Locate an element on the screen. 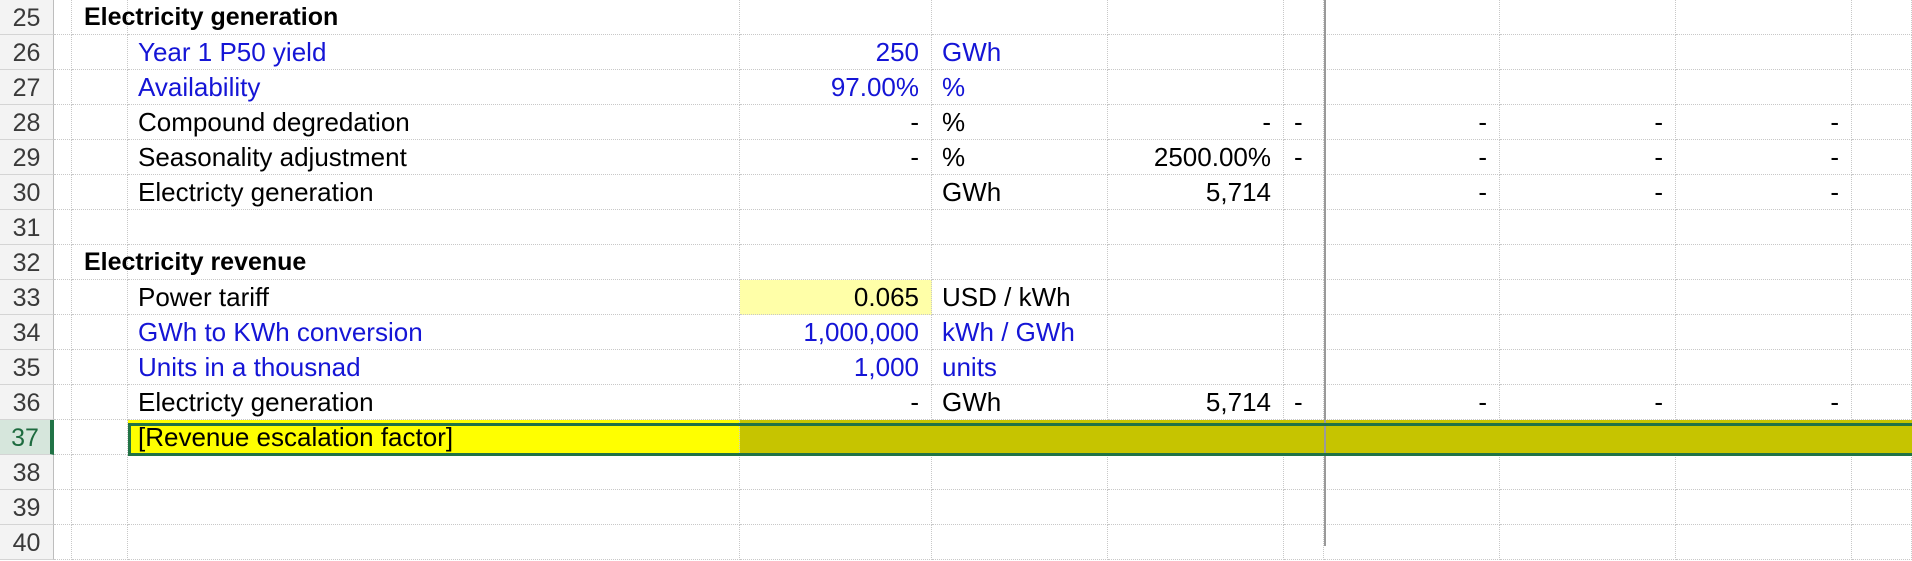 This screenshot has width=1912, height=561. value-cell: - is located at coordinates (836, 122).